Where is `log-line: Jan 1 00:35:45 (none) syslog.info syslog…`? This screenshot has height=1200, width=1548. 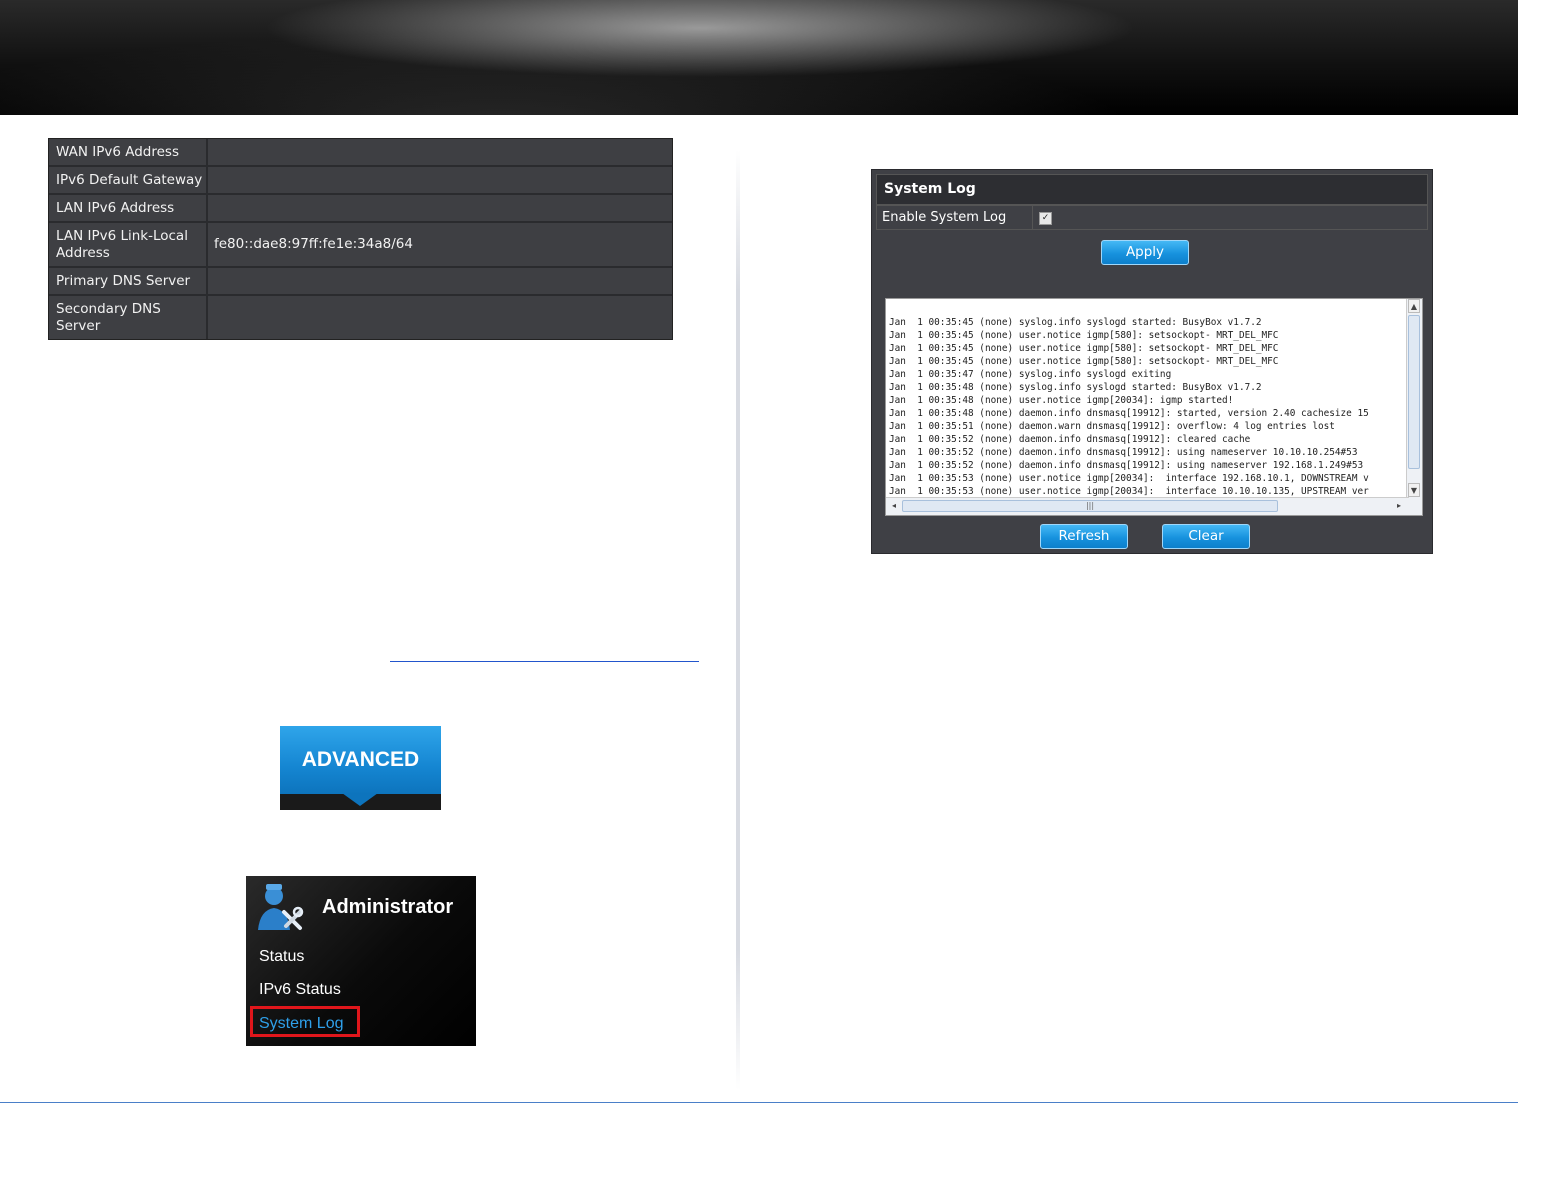 log-line: Jan 1 00:35:45 (none) syslog.info syslog… is located at coordinates (1075, 322).